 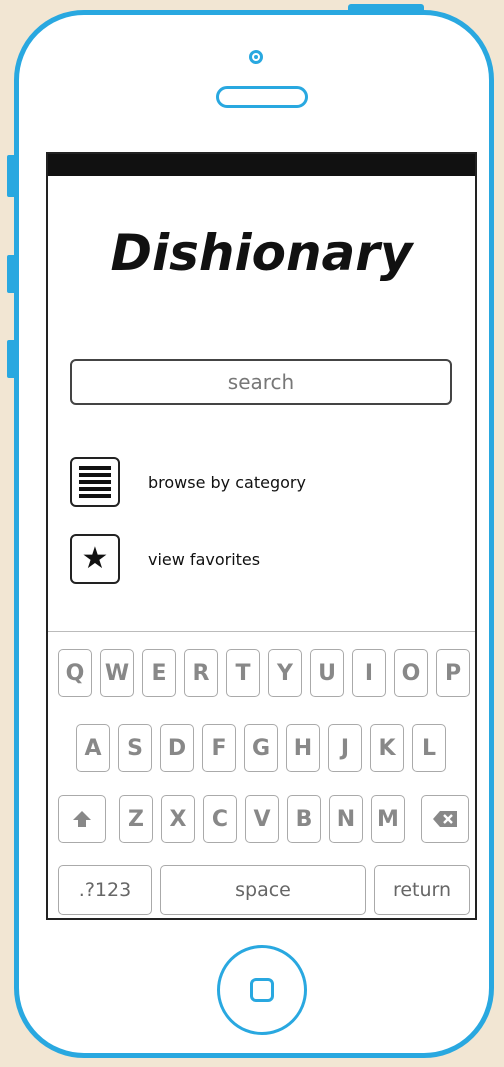 What do you see at coordinates (95, 559) in the screenshot?
I see `star-icon: ★` at bounding box center [95, 559].